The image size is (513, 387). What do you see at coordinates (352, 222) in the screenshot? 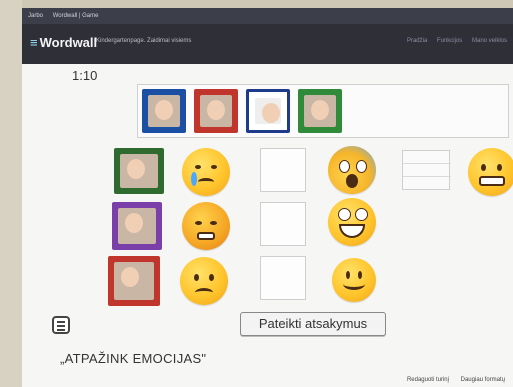
I see `laughing-face-icon` at bounding box center [352, 222].